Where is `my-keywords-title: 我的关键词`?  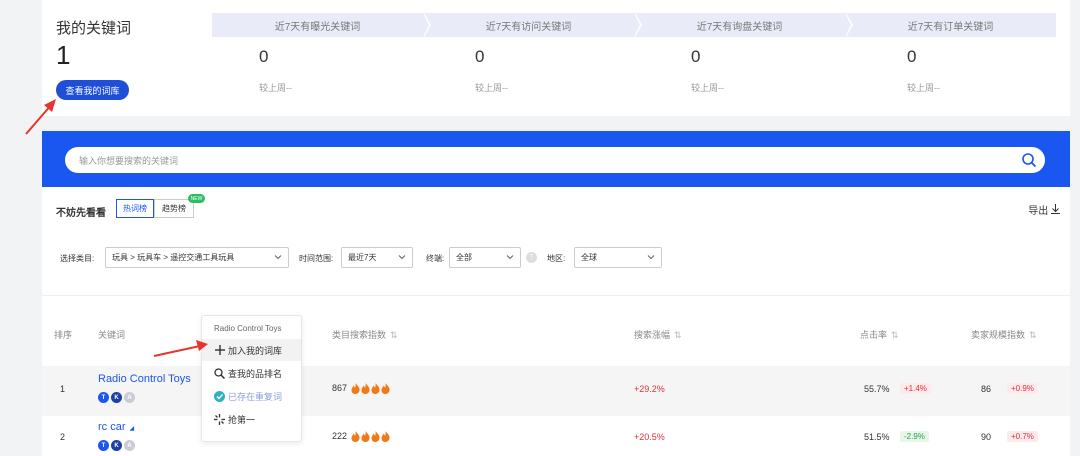
my-keywords-title: 我的关键词 is located at coordinates (94, 28).